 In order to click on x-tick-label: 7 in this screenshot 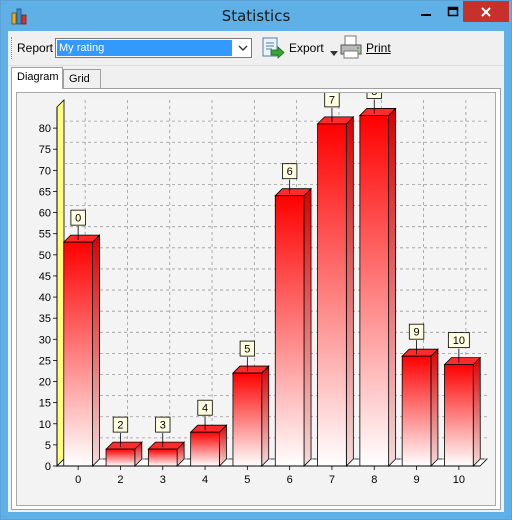, I will do `click(332, 480)`.